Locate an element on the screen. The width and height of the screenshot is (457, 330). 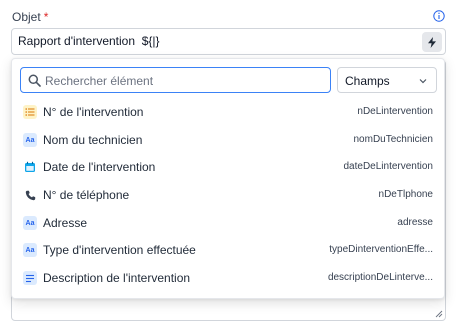
field-type-select-value: Champs is located at coordinates (367, 81).